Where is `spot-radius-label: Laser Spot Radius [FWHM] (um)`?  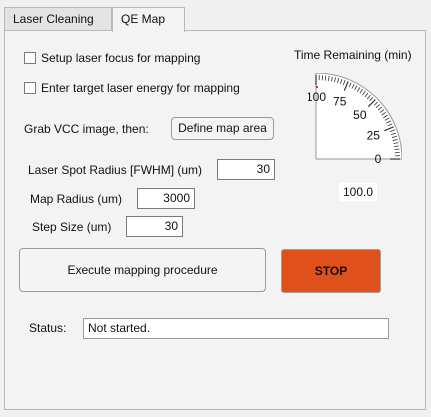
spot-radius-label: Laser Spot Radius [FWHM] (um) is located at coordinates (115, 170).